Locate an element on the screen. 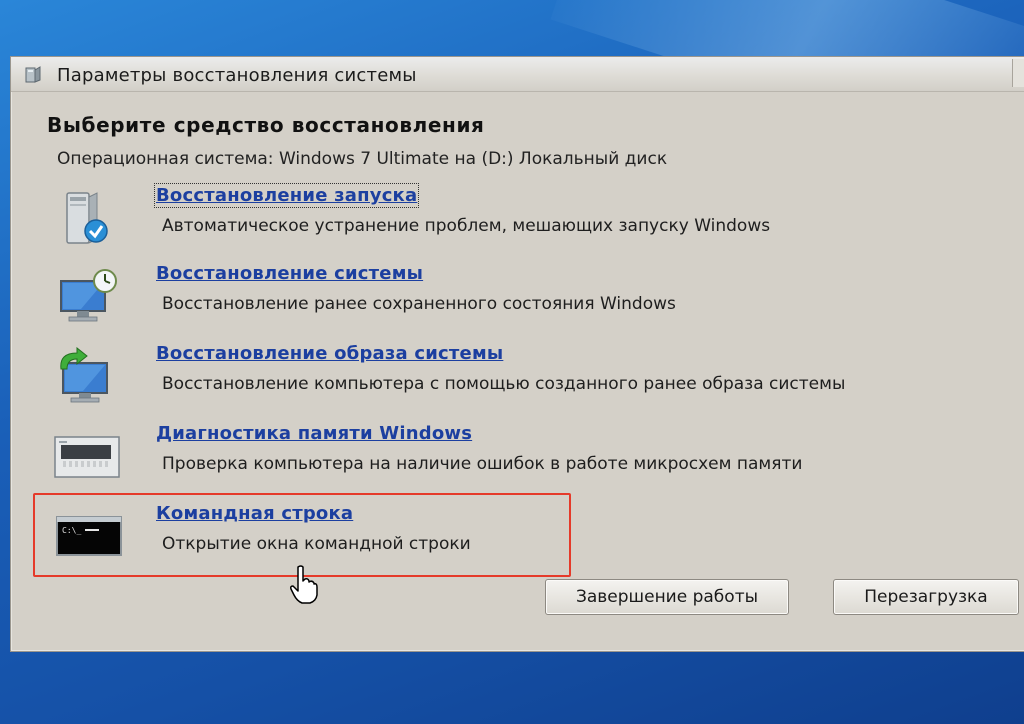 Image resolution: width=1024 pixels, height=724 pixels. system-restore-icon is located at coordinates (88, 295).